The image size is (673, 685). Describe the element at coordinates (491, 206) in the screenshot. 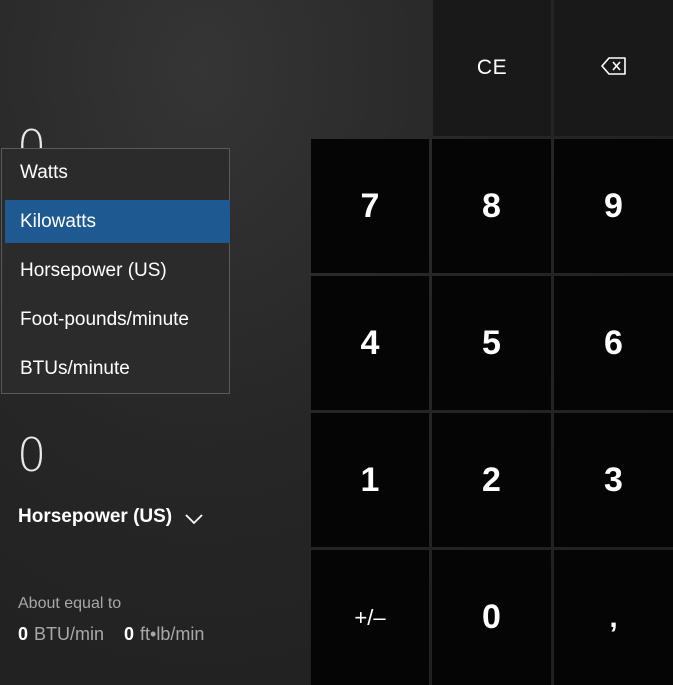

I see `digit-8-button: 8` at that location.